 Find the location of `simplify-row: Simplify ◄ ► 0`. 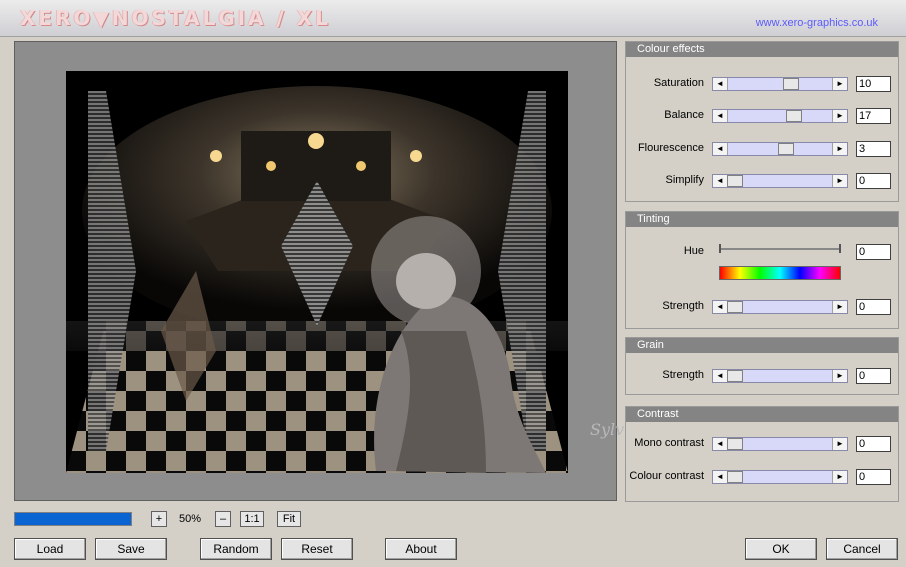

simplify-row: Simplify ◄ ► 0 is located at coordinates (762, 181).